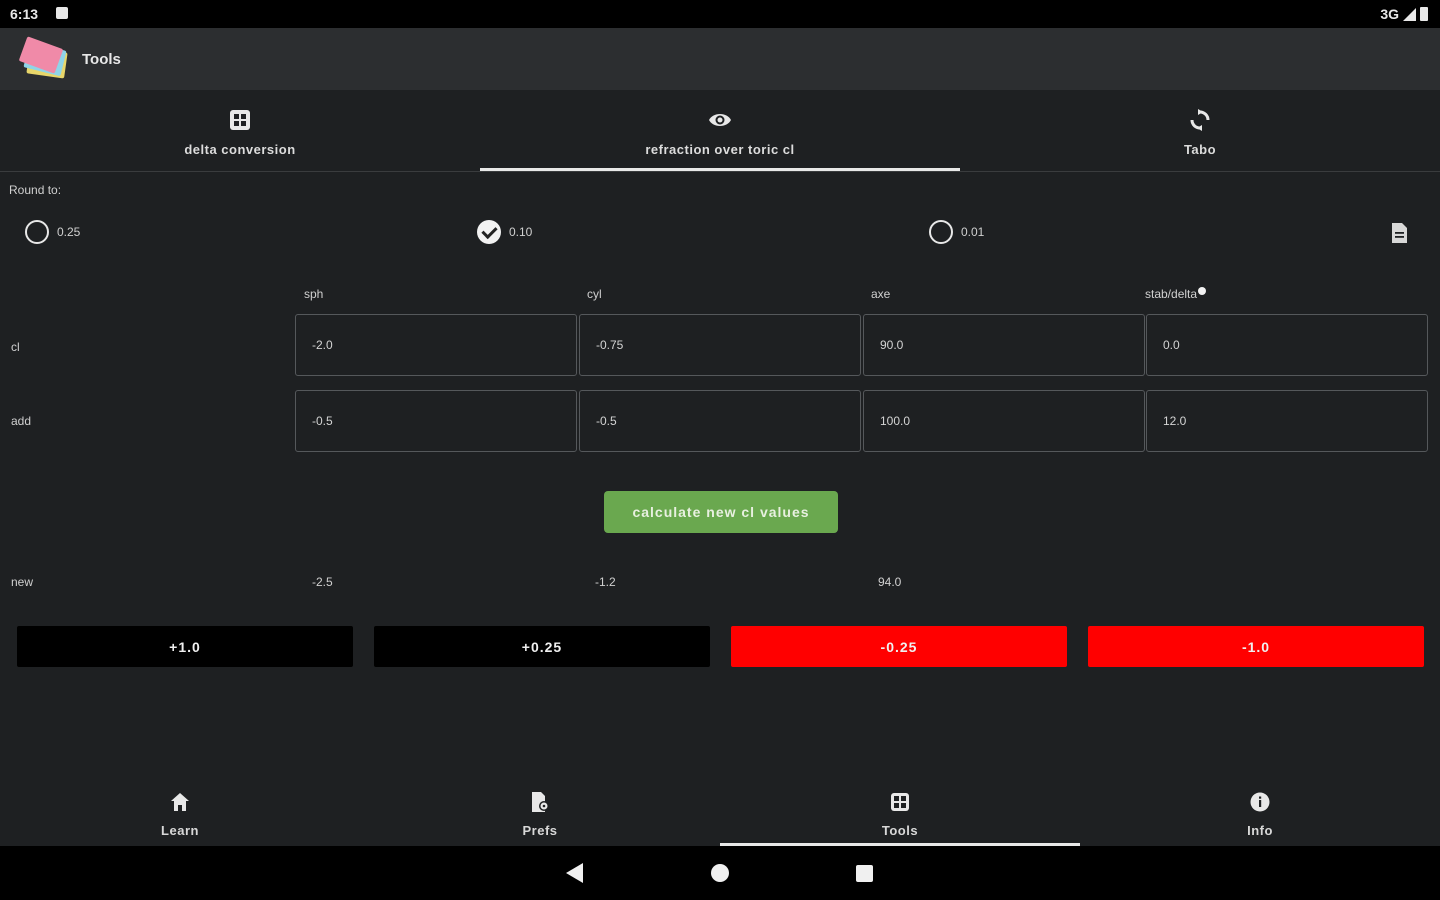  I want to click on tab-delta-conversion: delta conversion, so click(240, 131).